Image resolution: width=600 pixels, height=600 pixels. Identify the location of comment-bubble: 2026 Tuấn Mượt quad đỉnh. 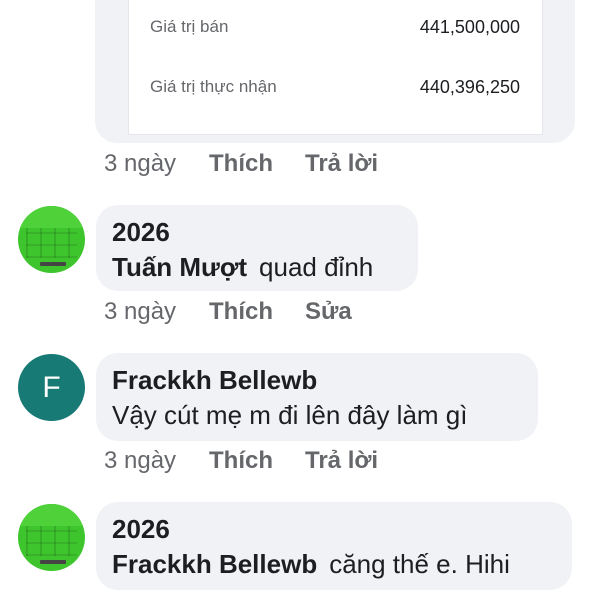
(257, 248).